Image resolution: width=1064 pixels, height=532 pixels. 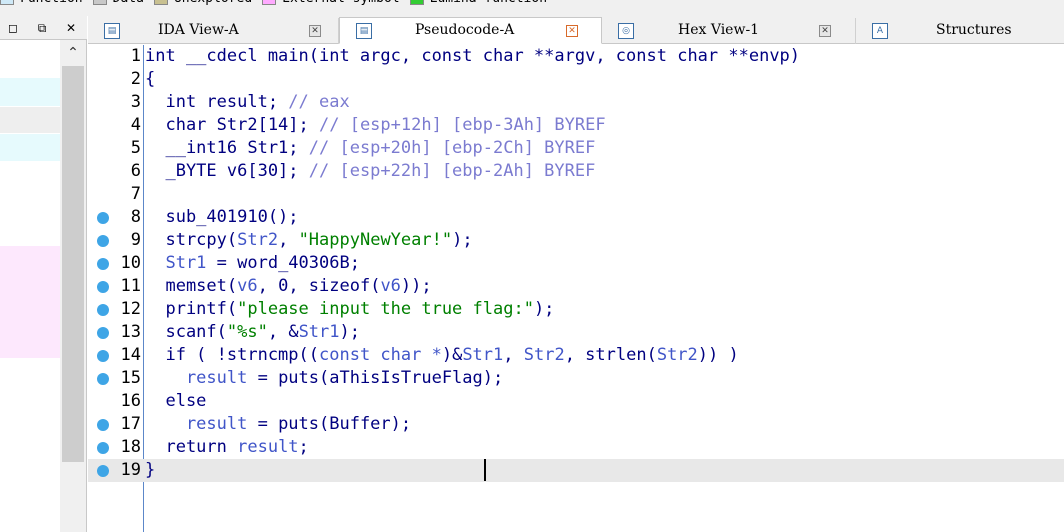 What do you see at coordinates (331, 3) in the screenshot?
I see `legend-item: External symbol` at bounding box center [331, 3].